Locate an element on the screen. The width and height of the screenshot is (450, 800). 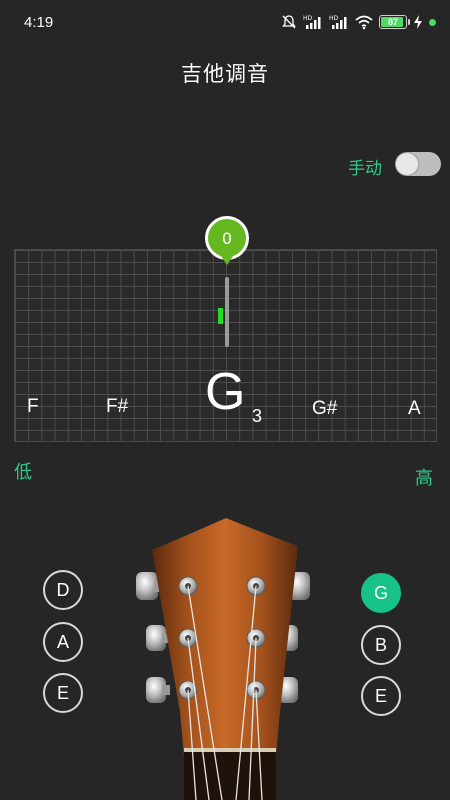
manual-mode-label: 手动 is located at coordinates (365, 169).